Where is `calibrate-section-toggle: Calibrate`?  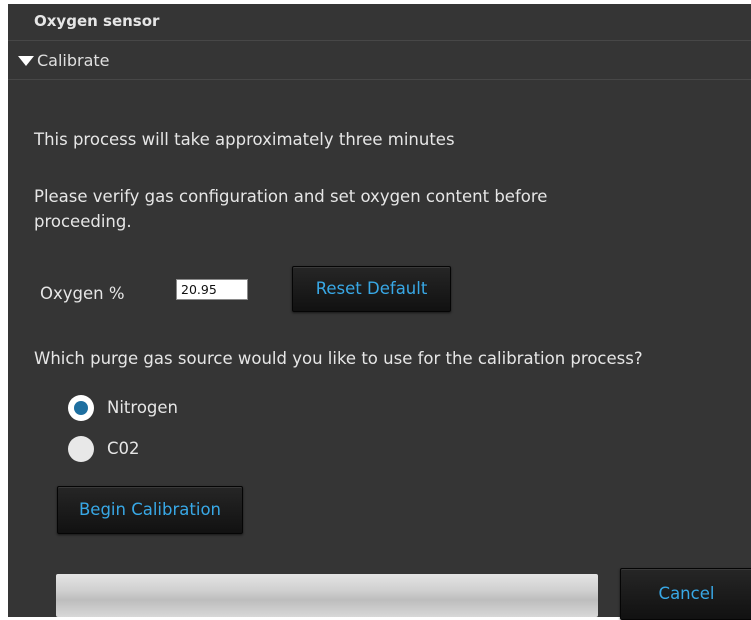 calibrate-section-toggle: Calibrate is located at coordinates (379, 60).